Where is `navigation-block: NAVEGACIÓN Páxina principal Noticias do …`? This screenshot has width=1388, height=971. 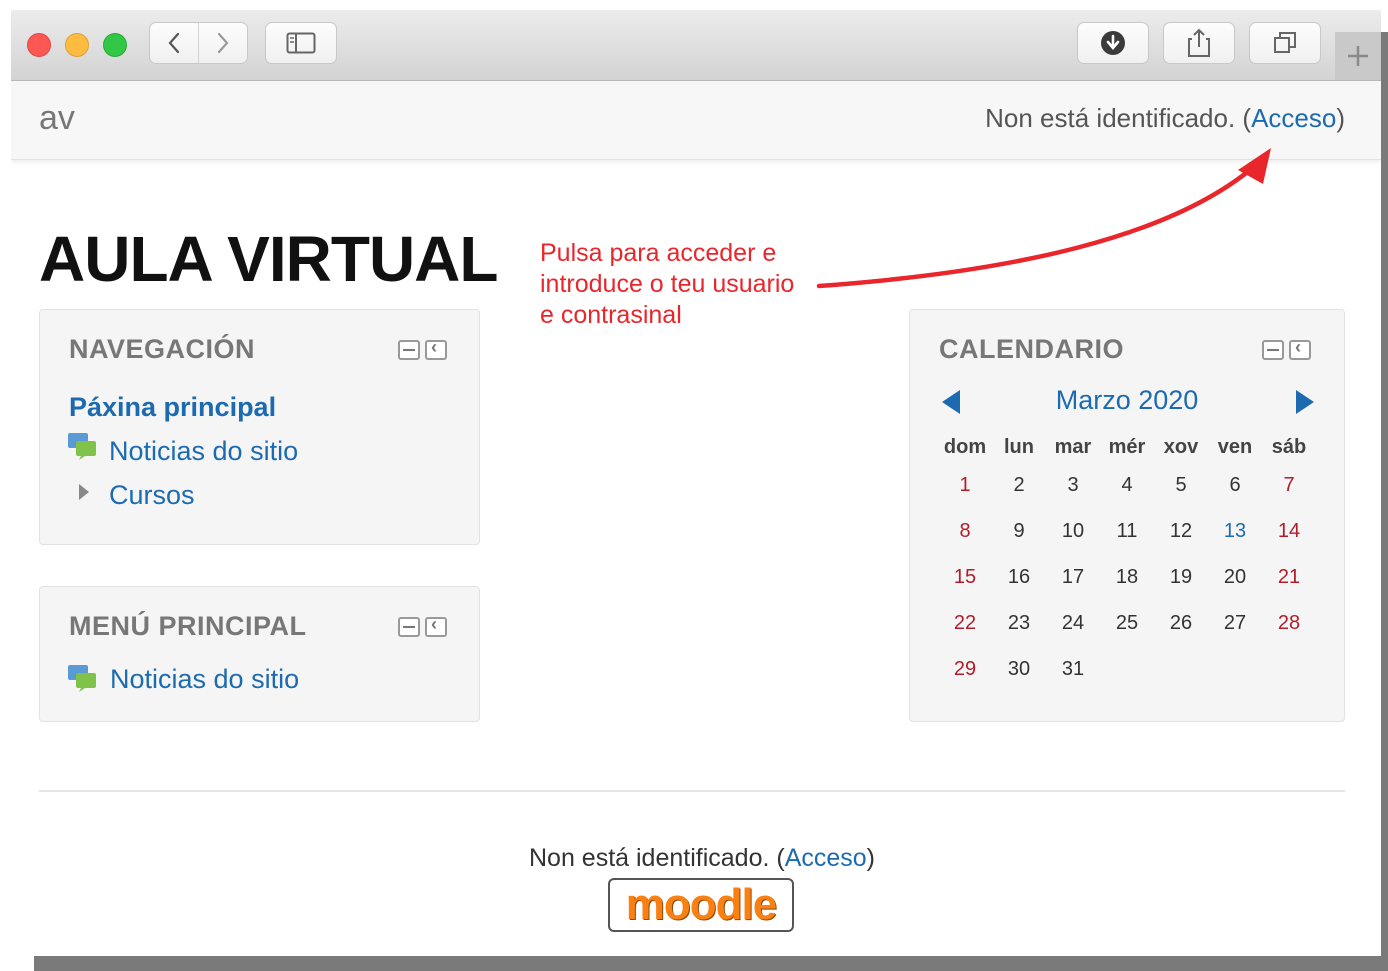 navigation-block: NAVEGACIÓN Páxina principal Noticias do … is located at coordinates (259, 427).